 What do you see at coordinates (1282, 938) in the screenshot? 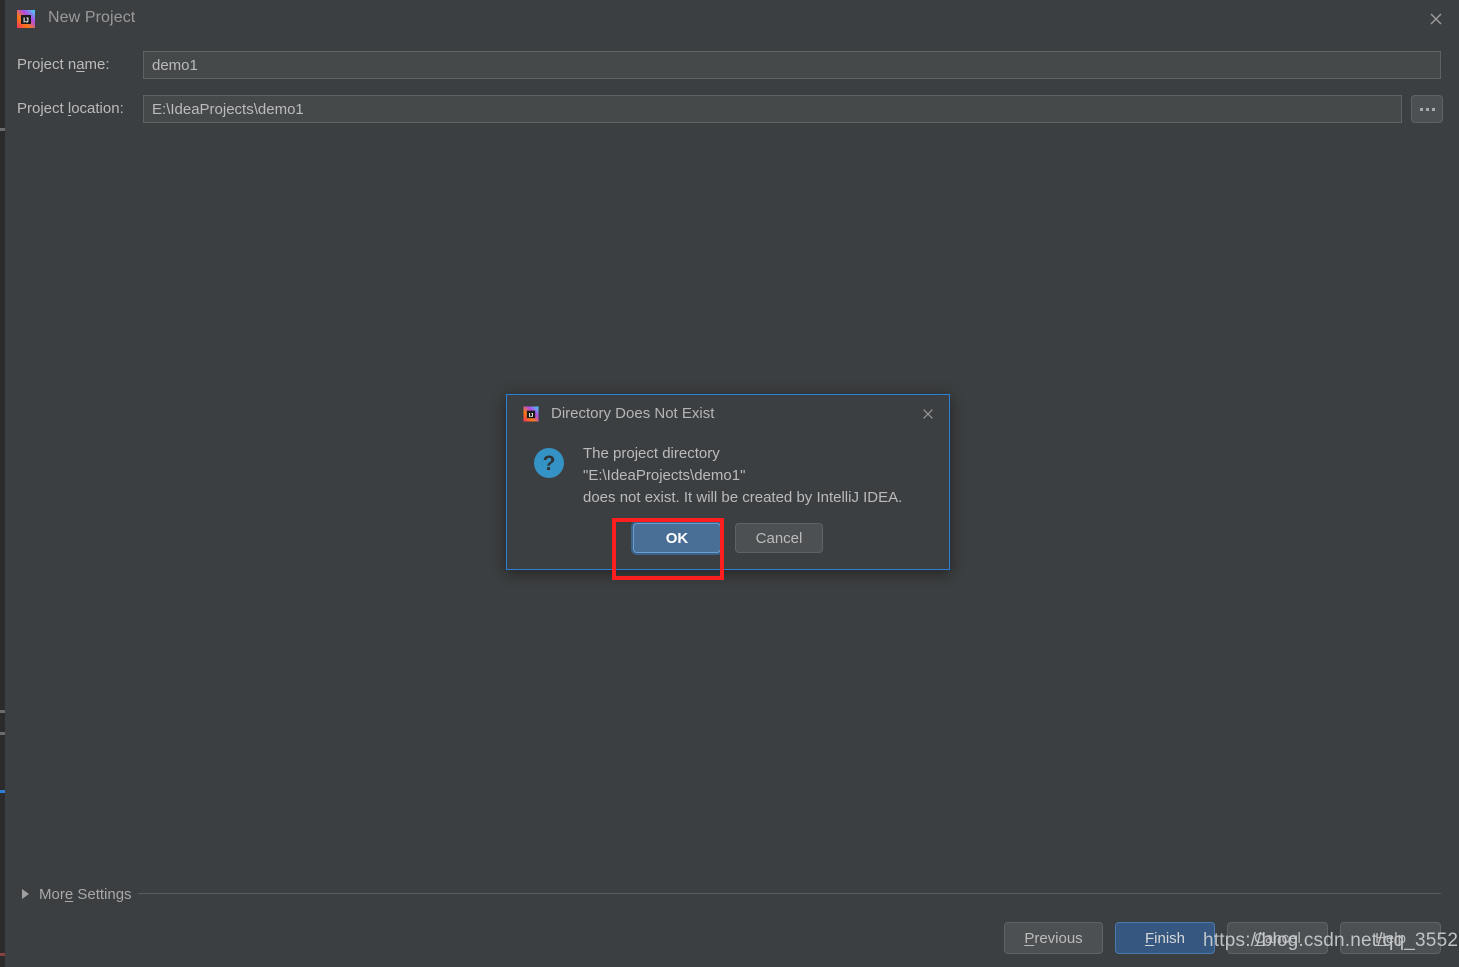
I see `button-label: ancel` at bounding box center [1282, 938].